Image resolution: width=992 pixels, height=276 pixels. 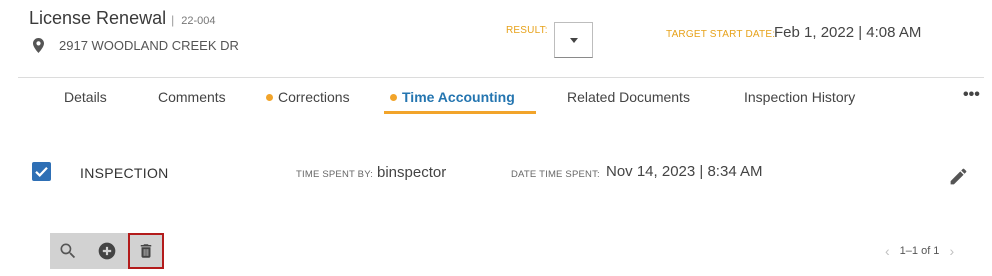 I want to click on address: 2917 WOODLAND CREEK DR, so click(x=136, y=45).